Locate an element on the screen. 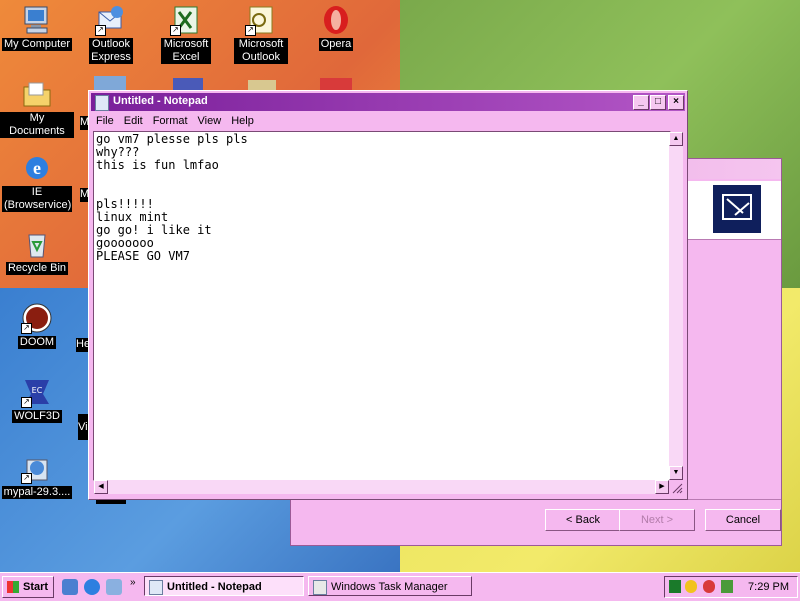 This screenshot has width=800, height=601. system-tray: 7:29 PM is located at coordinates (731, 587).